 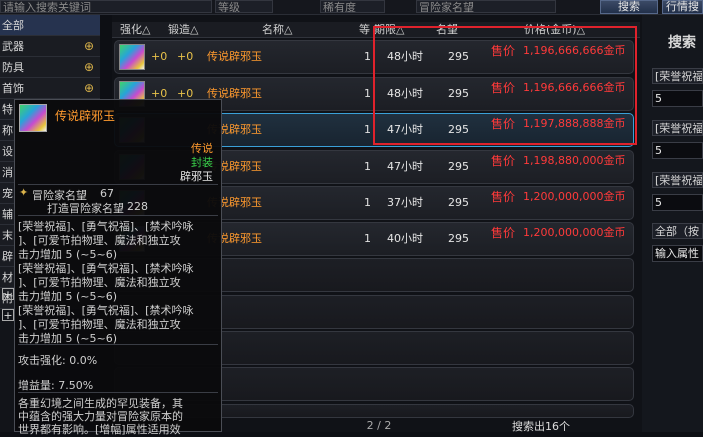 I want to click on annotation-highlight-box, so click(x=505, y=85).